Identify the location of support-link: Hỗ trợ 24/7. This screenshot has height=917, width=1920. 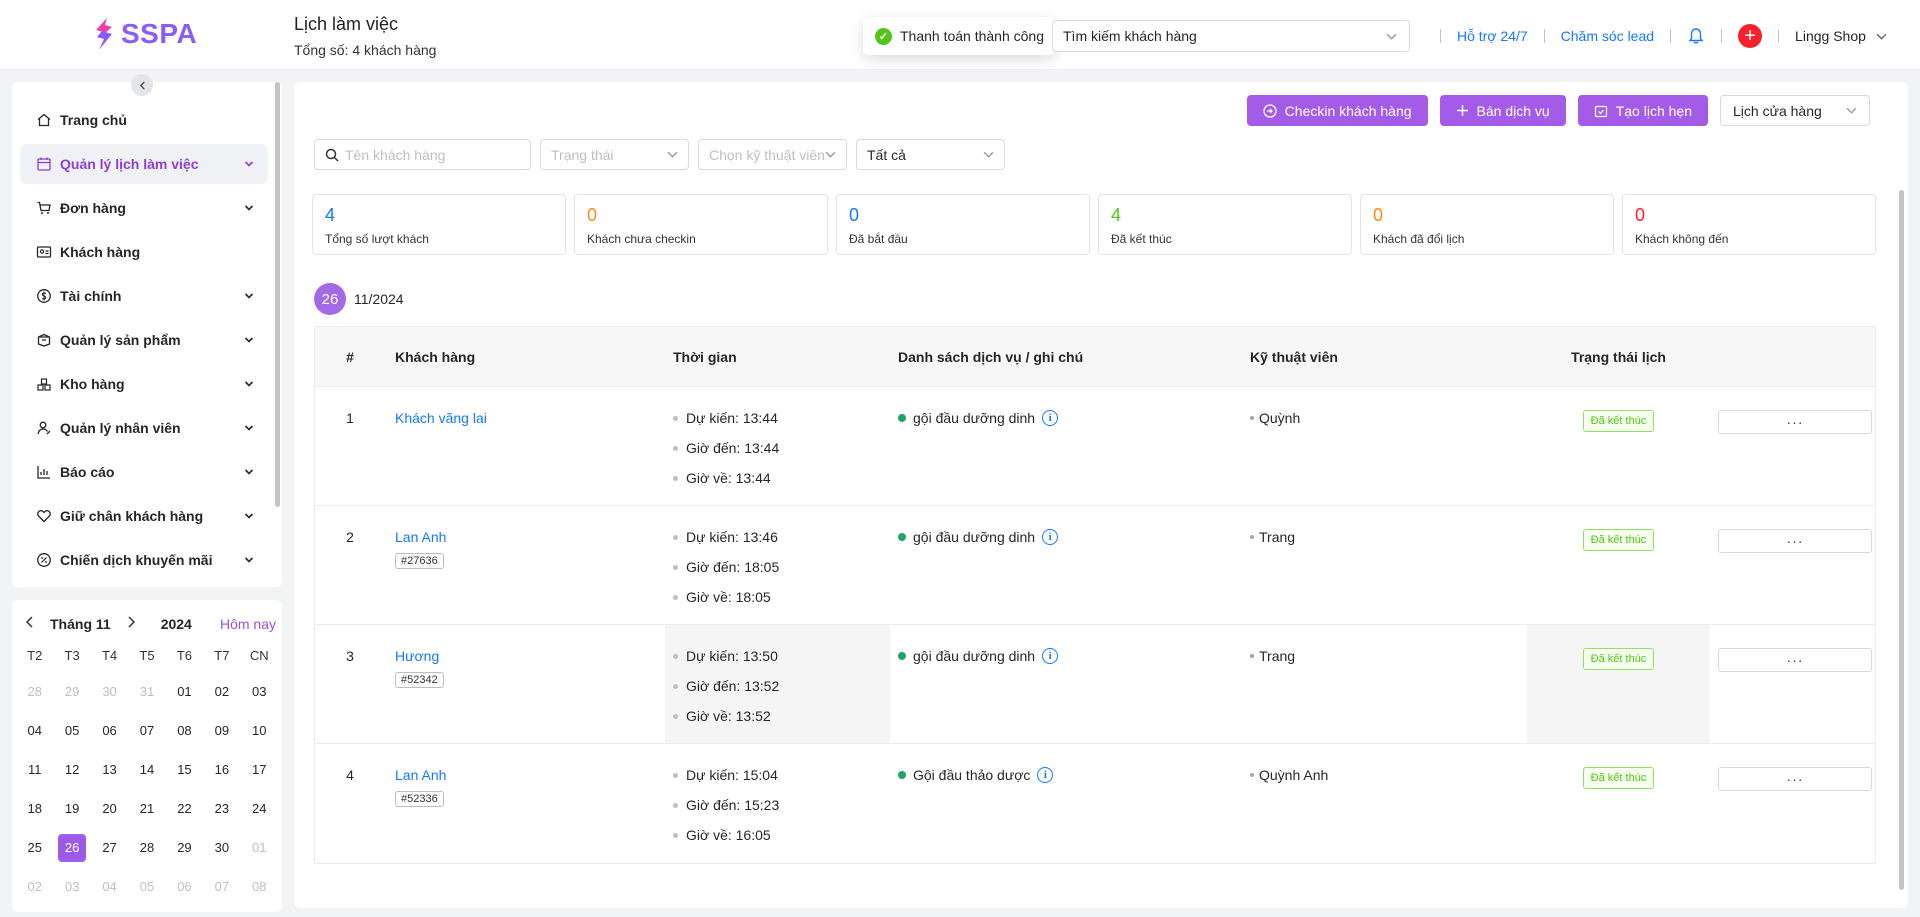
(1492, 36).